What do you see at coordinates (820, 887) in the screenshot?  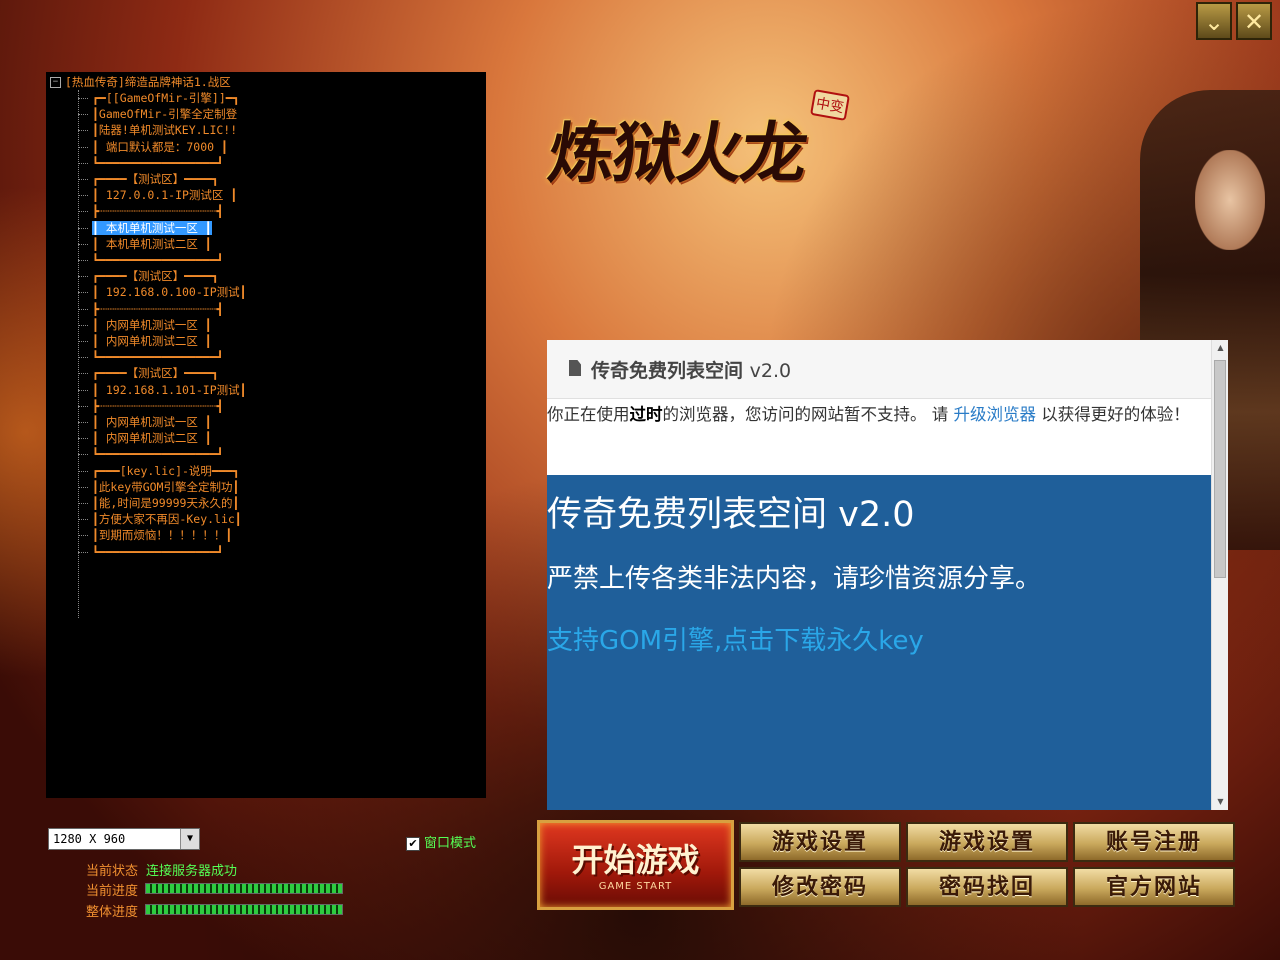 I see `change-password-button: 修改密码` at bounding box center [820, 887].